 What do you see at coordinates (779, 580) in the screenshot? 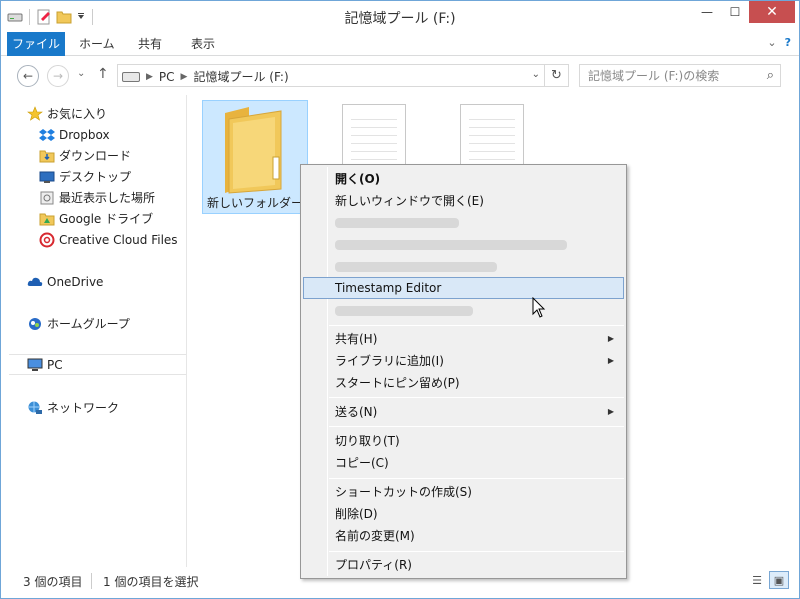
I see `large-icons-view-button: ▣` at bounding box center [779, 580].